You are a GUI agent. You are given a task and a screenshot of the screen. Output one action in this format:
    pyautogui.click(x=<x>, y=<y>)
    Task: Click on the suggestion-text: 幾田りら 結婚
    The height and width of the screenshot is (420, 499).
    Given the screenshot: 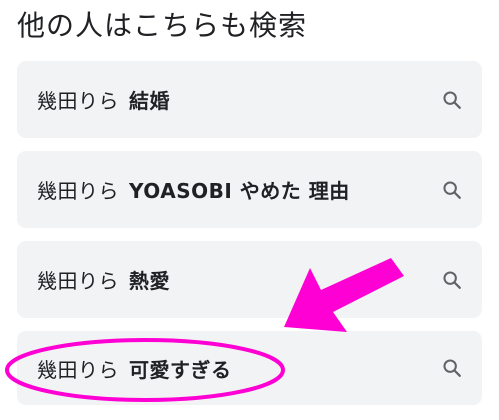 What is the action you would take?
    pyautogui.click(x=103, y=99)
    